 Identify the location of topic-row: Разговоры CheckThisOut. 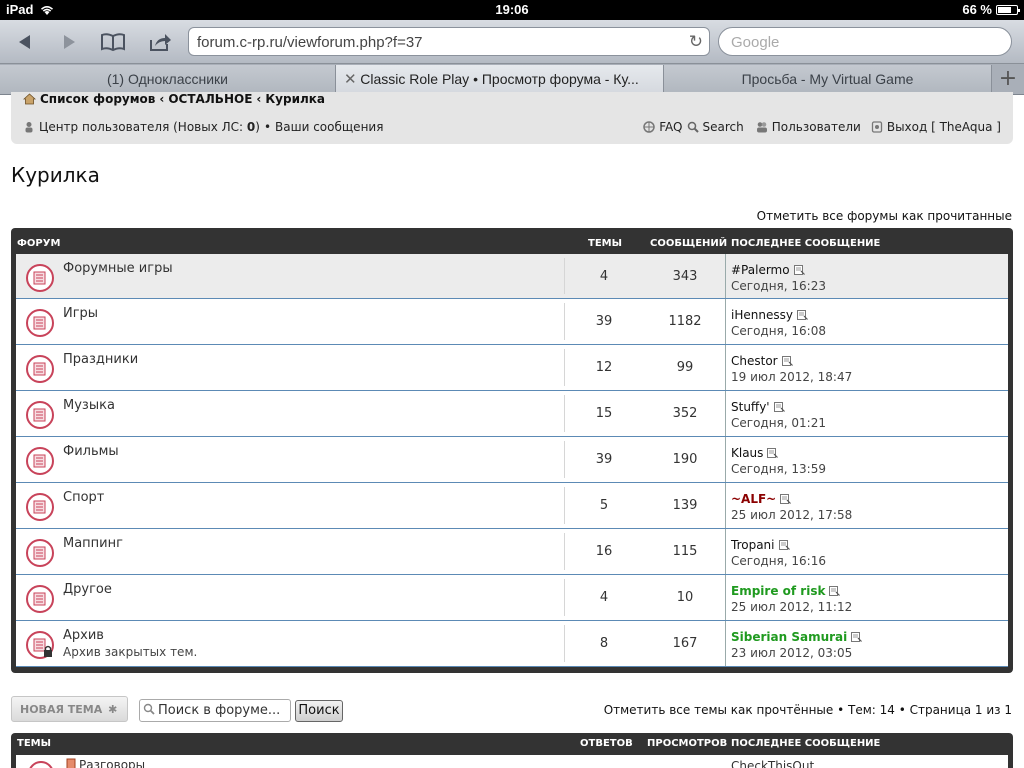
(512, 761).